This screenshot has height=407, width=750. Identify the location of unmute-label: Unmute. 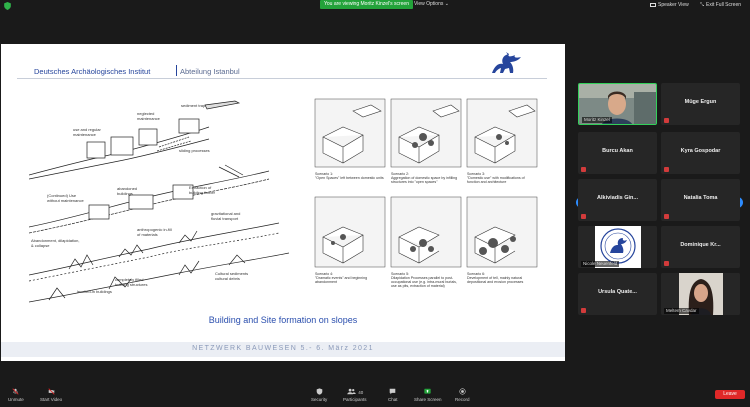
(16, 399).